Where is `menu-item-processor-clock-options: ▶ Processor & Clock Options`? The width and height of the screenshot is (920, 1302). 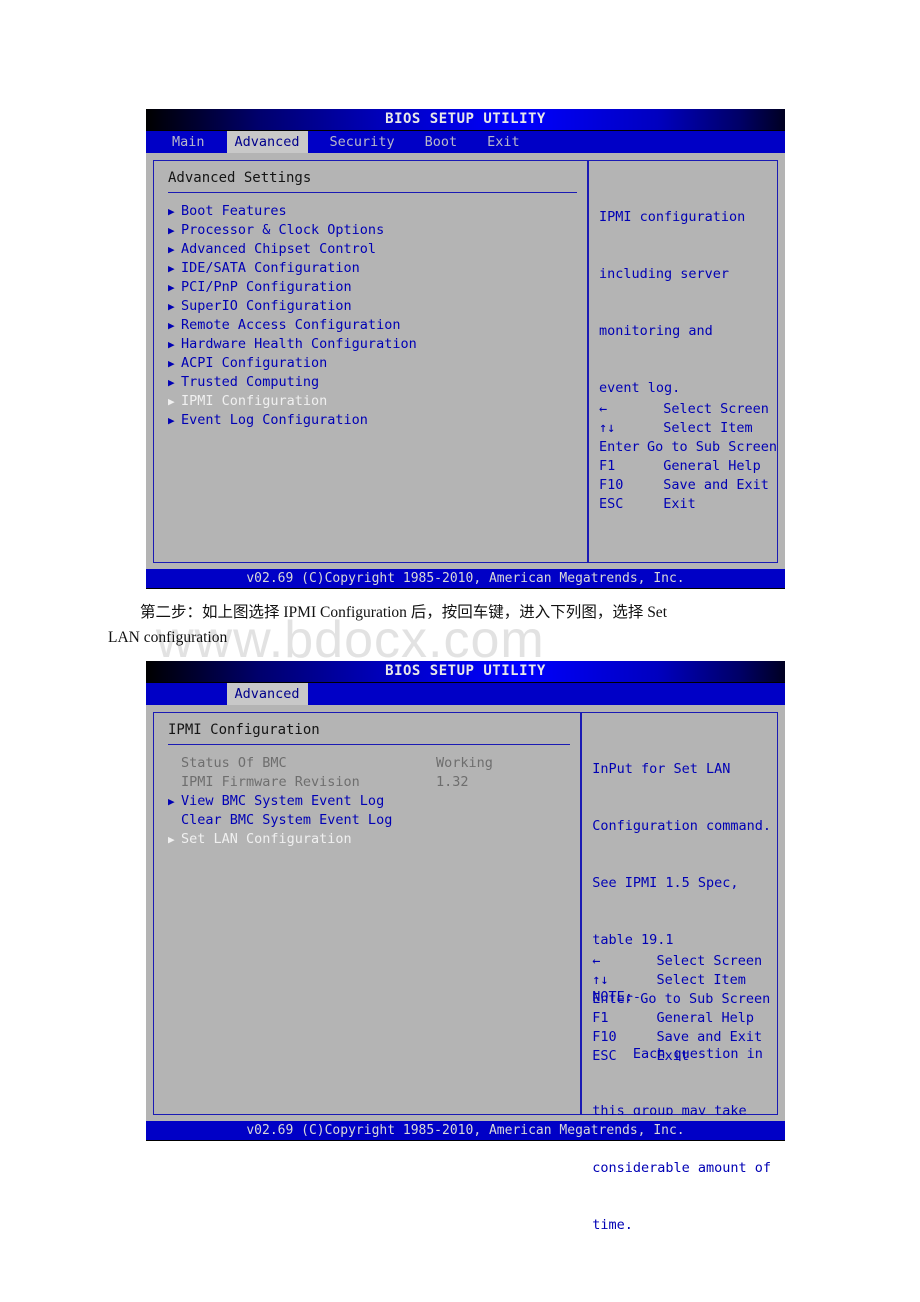 menu-item-processor-clock-options: ▶ Processor & Clock Options is located at coordinates (372, 230).